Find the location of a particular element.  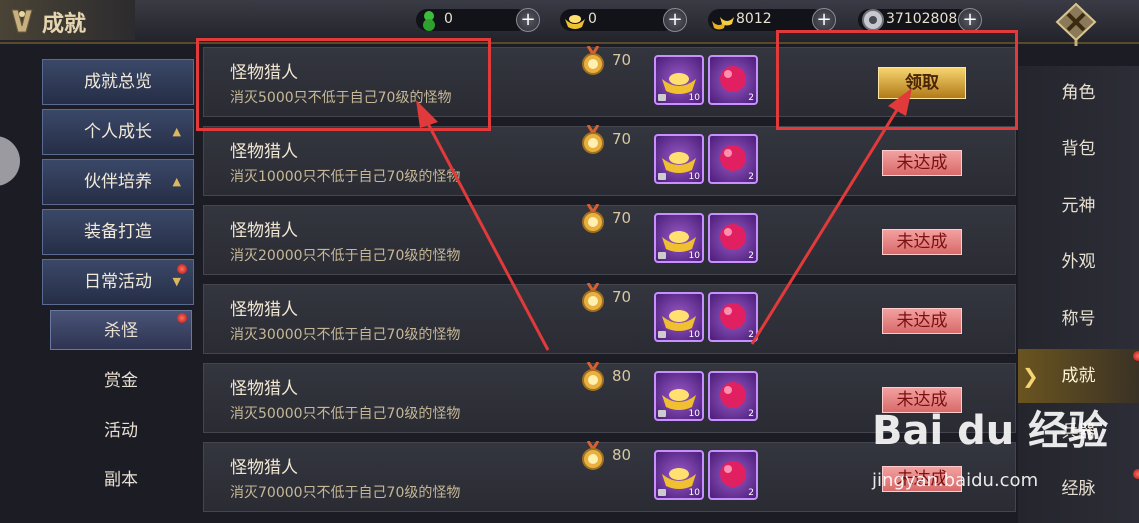

watermark-logo: Bai du 经验 is located at coordinates (990, 431).